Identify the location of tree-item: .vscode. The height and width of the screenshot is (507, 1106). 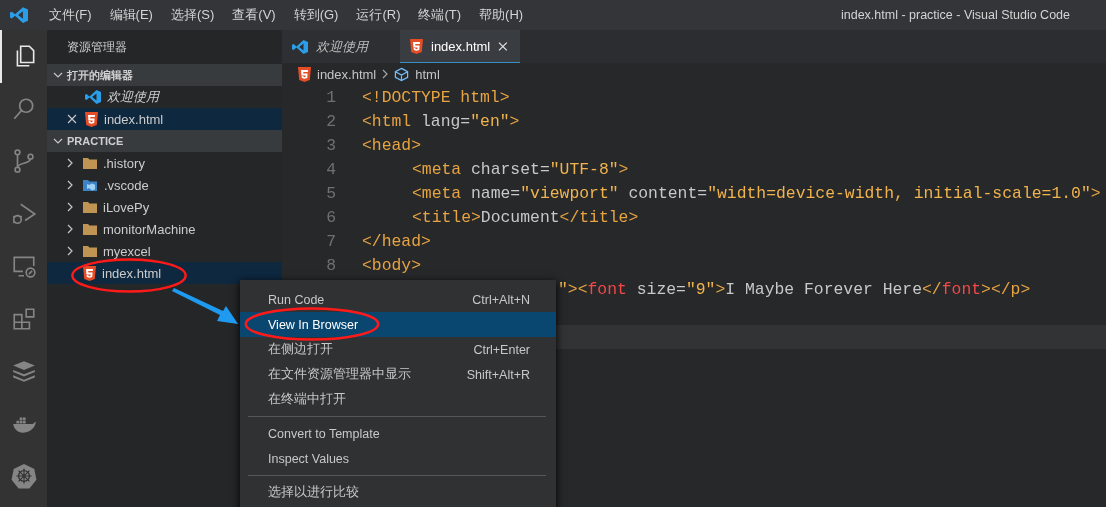
(164, 185).